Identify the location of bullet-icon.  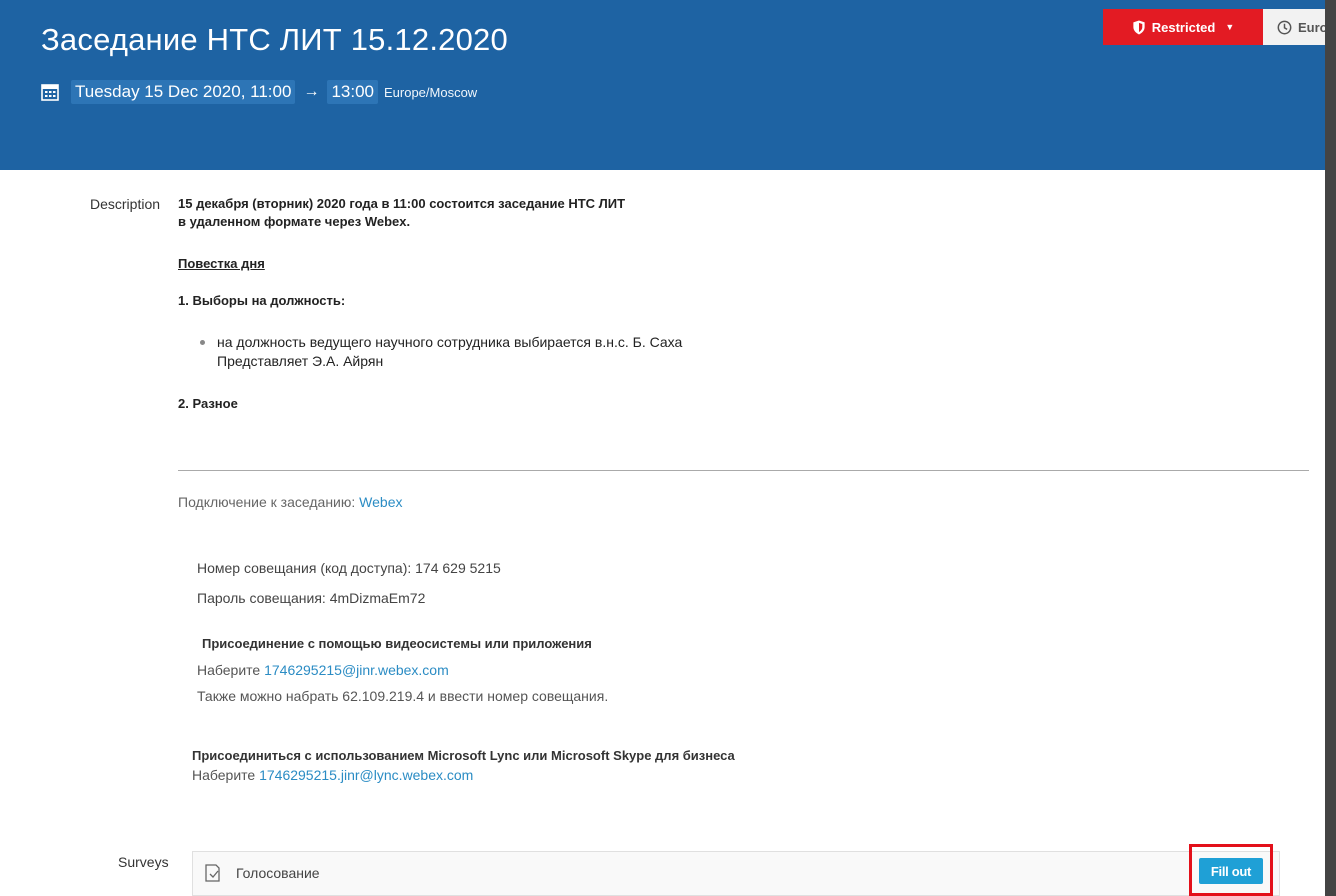
(202, 342).